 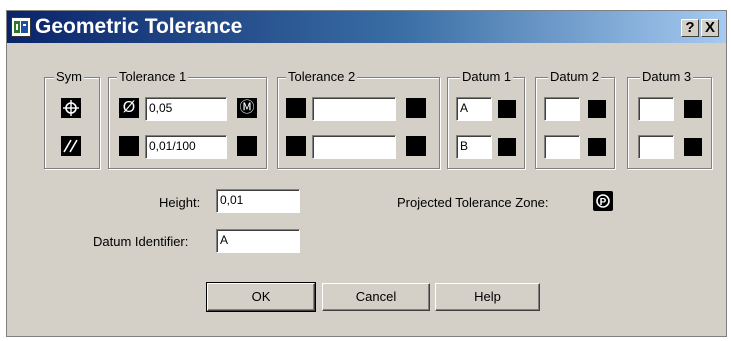 I want to click on tolerance1-value-1: 0,05, so click(x=186, y=109).